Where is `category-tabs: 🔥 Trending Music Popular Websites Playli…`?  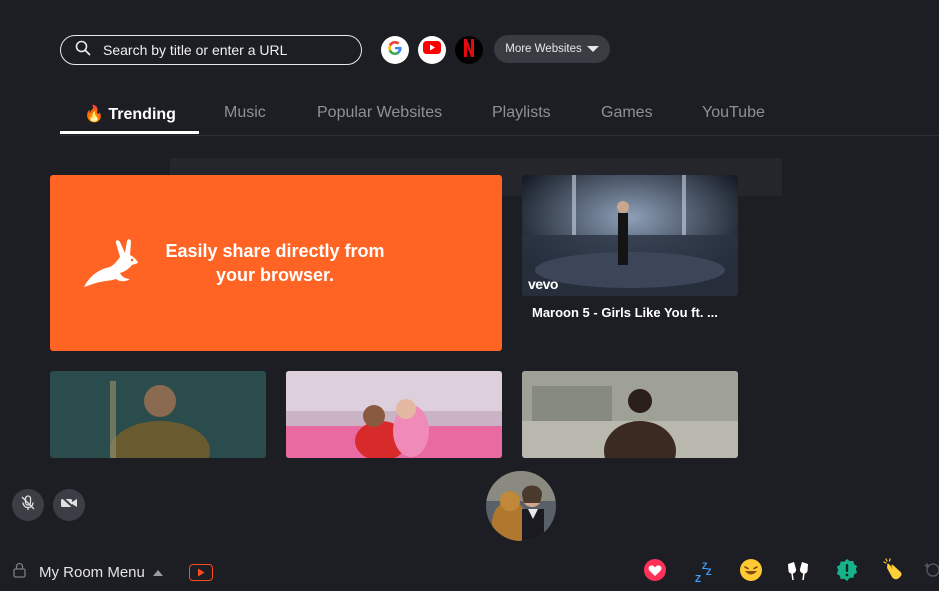
category-tabs: 🔥 Trending Music Popular Websites Playli… is located at coordinates (499, 116).